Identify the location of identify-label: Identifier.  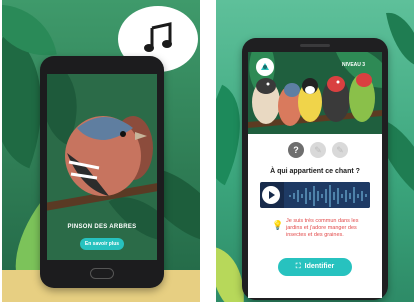
(319, 266).